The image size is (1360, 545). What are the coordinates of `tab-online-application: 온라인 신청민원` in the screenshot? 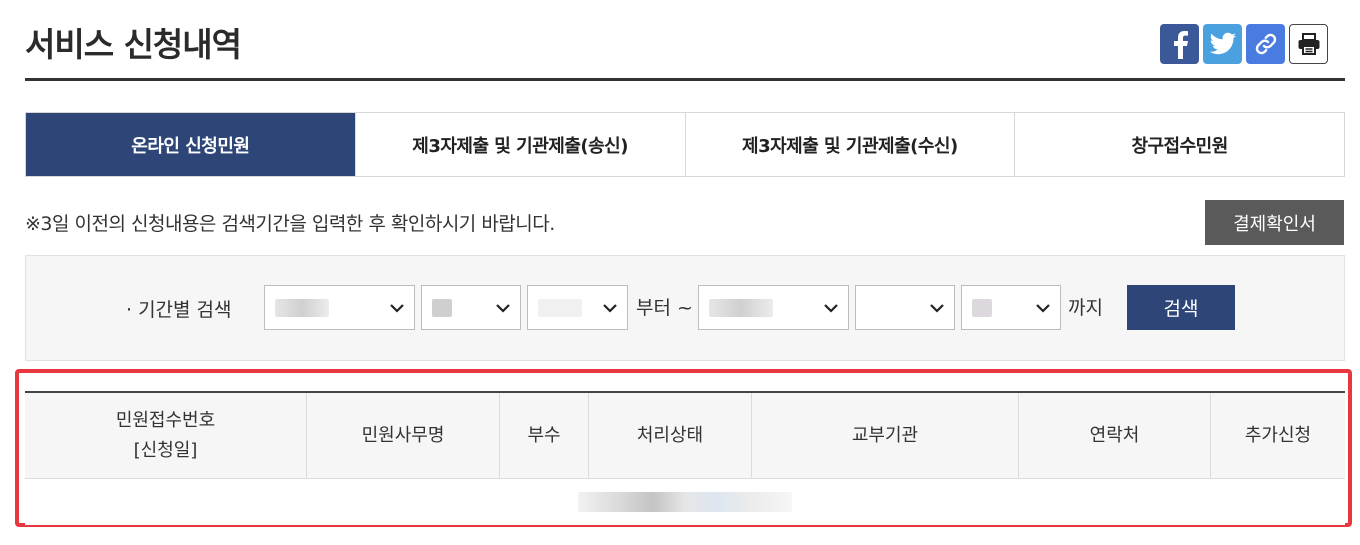 It's located at (190, 144).